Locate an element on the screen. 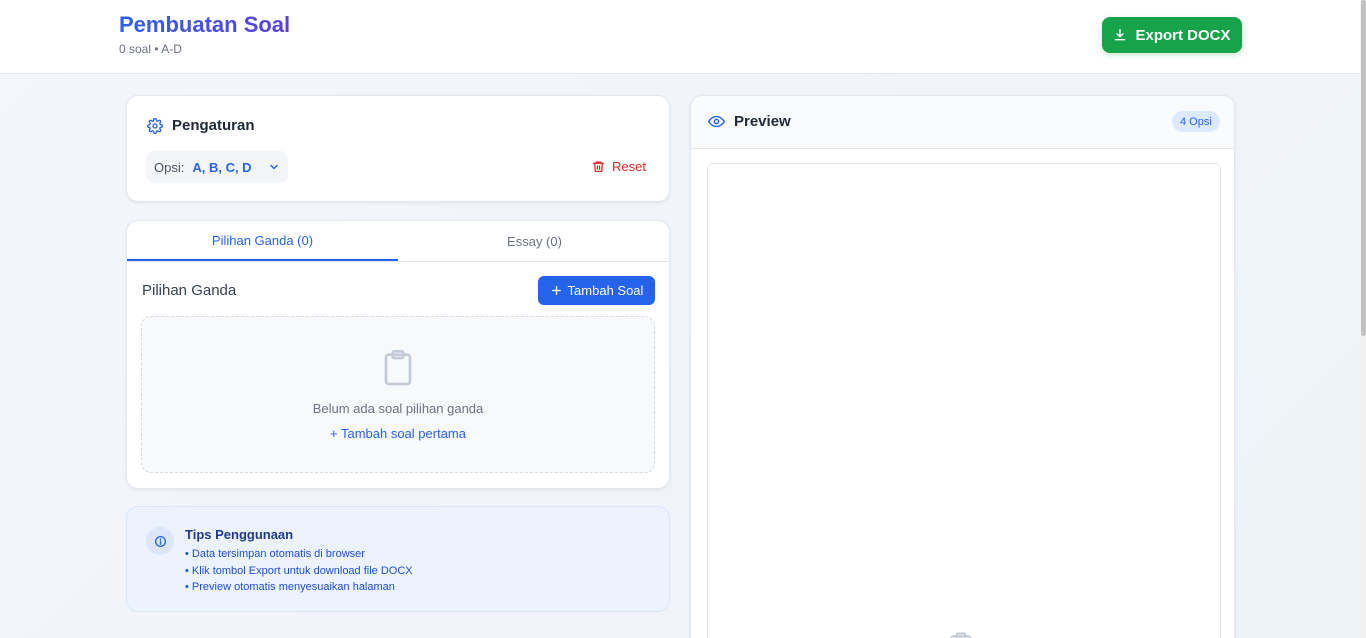 The width and height of the screenshot is (1366, 638). settings-header: Pengaturan is located at coordinates (201, 125).